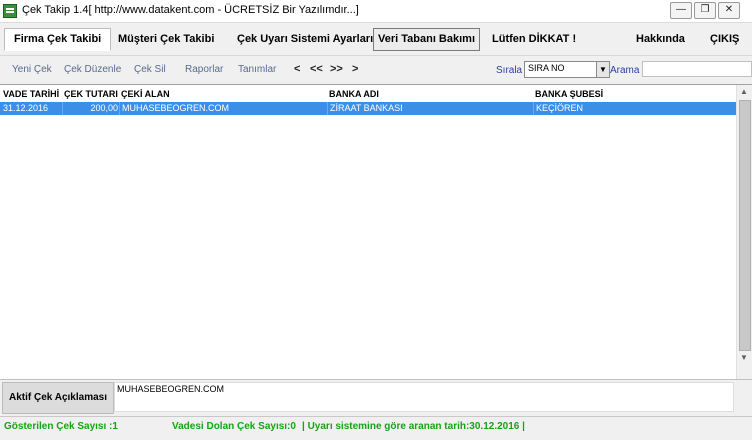  I want to click on menu-musteri-cek-takibi: Müşteri Çek Takibi, so click(166, 39).